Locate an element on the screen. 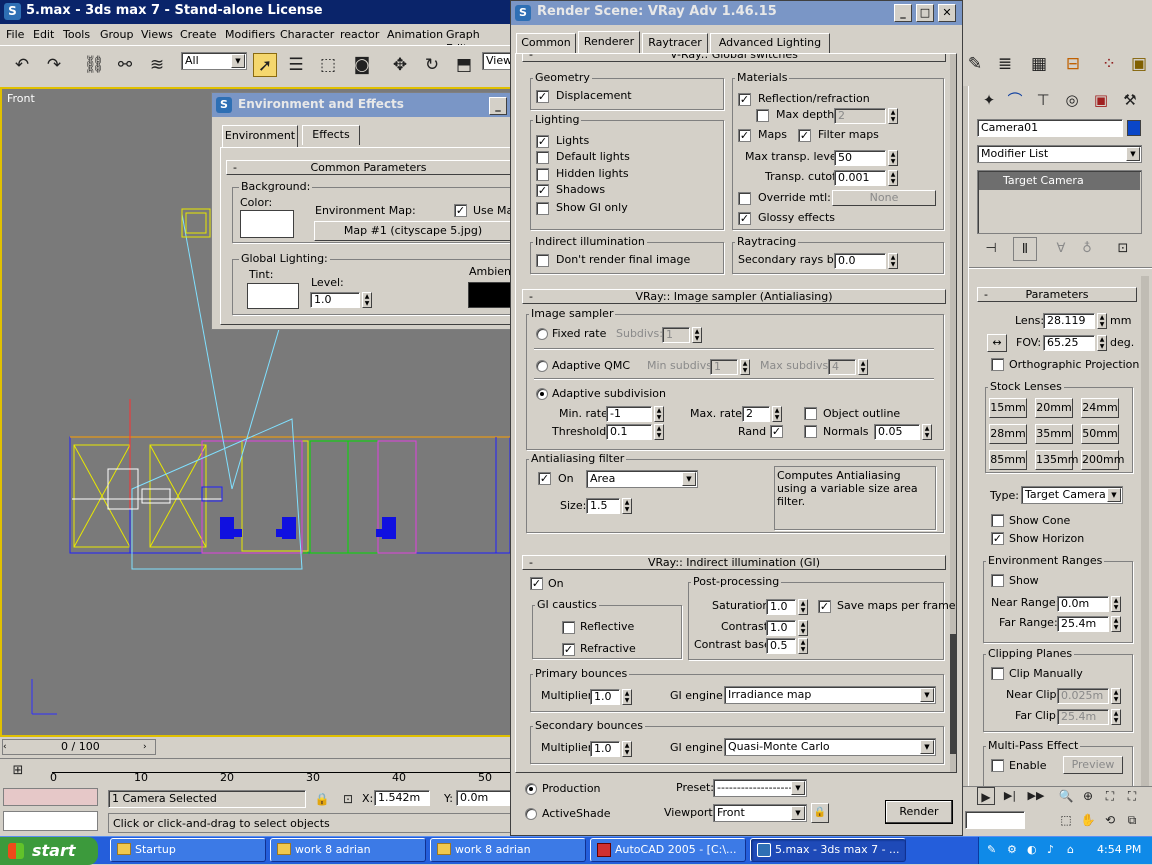  unlink-icon: ⚯ is located at coordinates (125, 65).